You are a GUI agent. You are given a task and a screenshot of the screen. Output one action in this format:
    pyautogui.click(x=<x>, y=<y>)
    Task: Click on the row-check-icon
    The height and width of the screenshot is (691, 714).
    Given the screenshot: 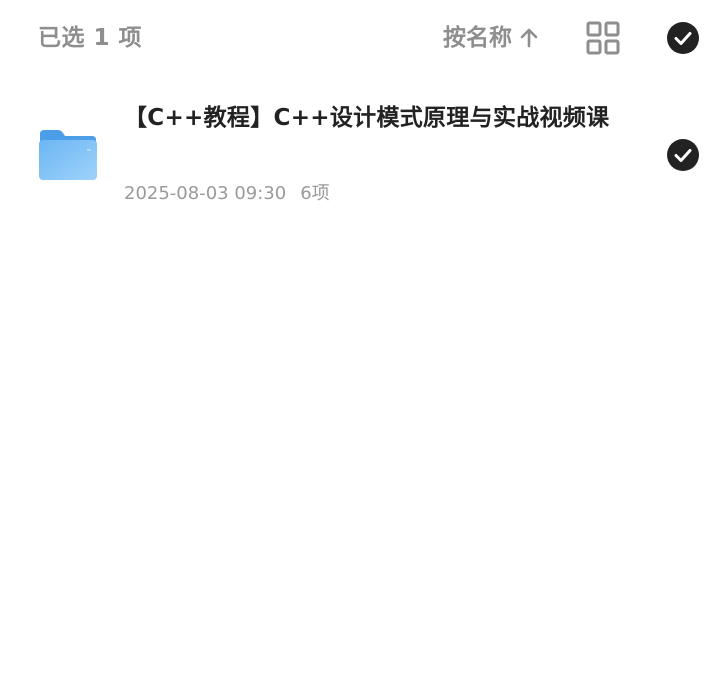 What is the action you would take?
    pyautogui.click(x=683, y=155)
    